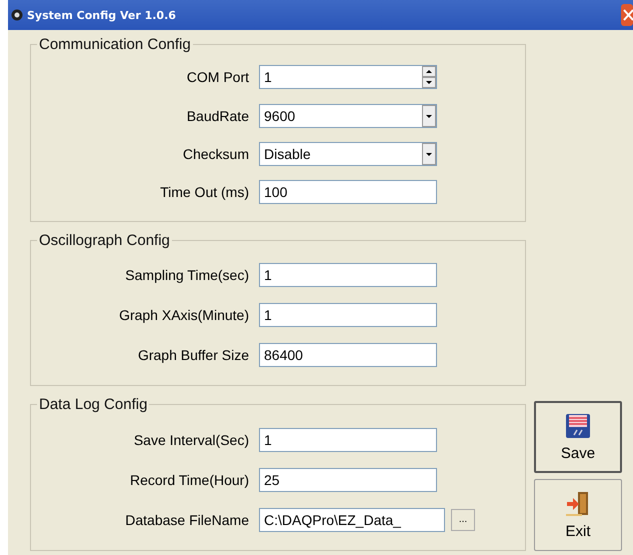  Describe the element at coordinates (348, 480) in the screenshot. I see `input-field: 25` at that location.